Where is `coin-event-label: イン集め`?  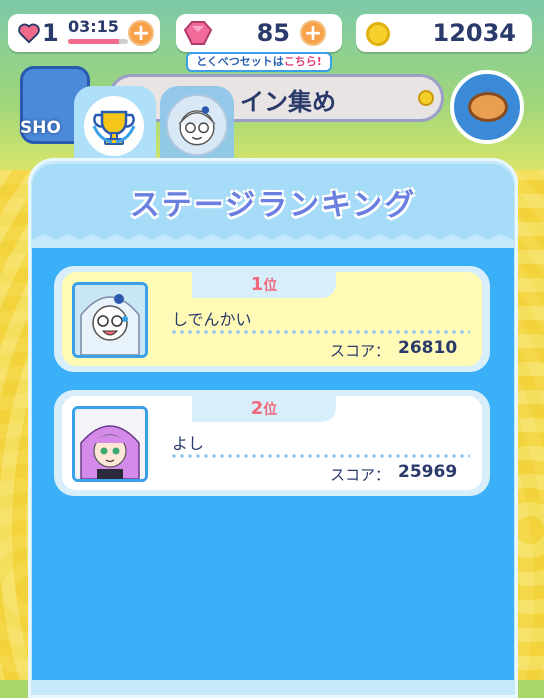 coin-event-label: イン集め is located at coordinates (288, 102).